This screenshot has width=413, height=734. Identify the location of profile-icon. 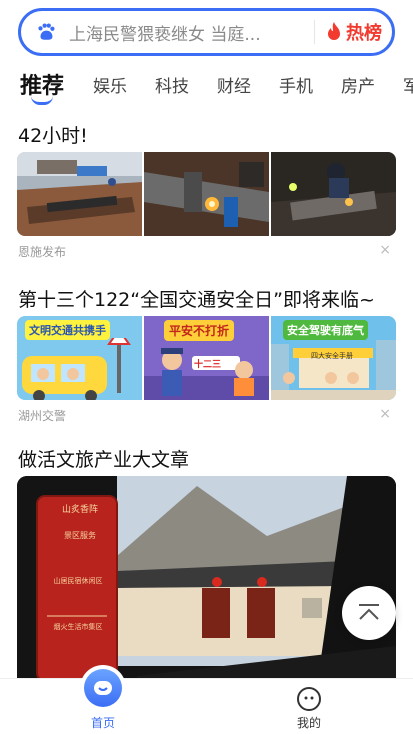
(309, 699).